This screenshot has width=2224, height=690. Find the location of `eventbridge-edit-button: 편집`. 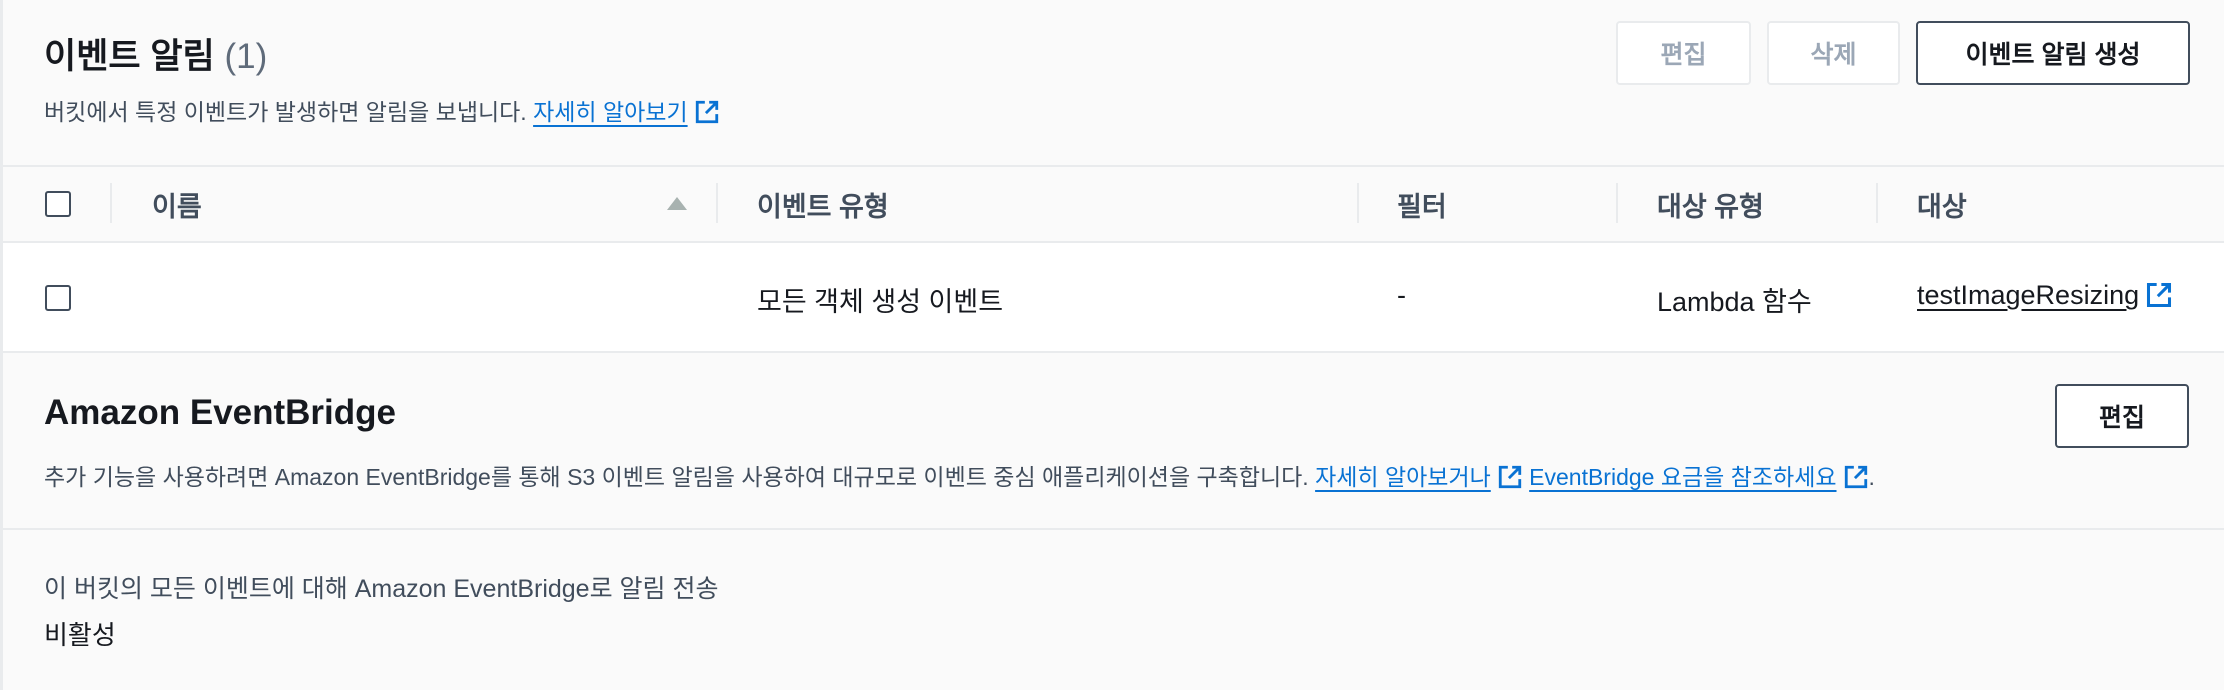

eventbridge-edit-button: 편집 is located at coordinates (2122, 416).